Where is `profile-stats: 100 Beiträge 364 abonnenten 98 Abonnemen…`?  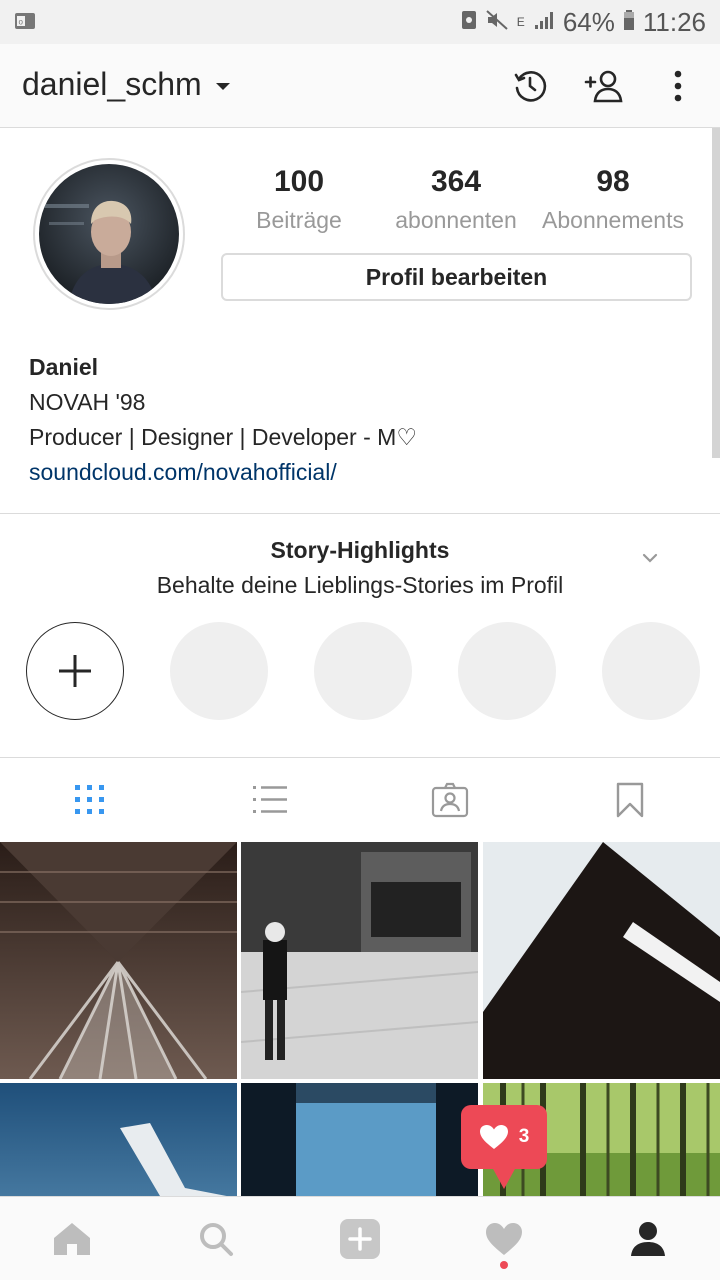
profile-stats: 100 Beiträge 364 abonnenten 98 Abonnemen… is located at coordinates (456, 199).